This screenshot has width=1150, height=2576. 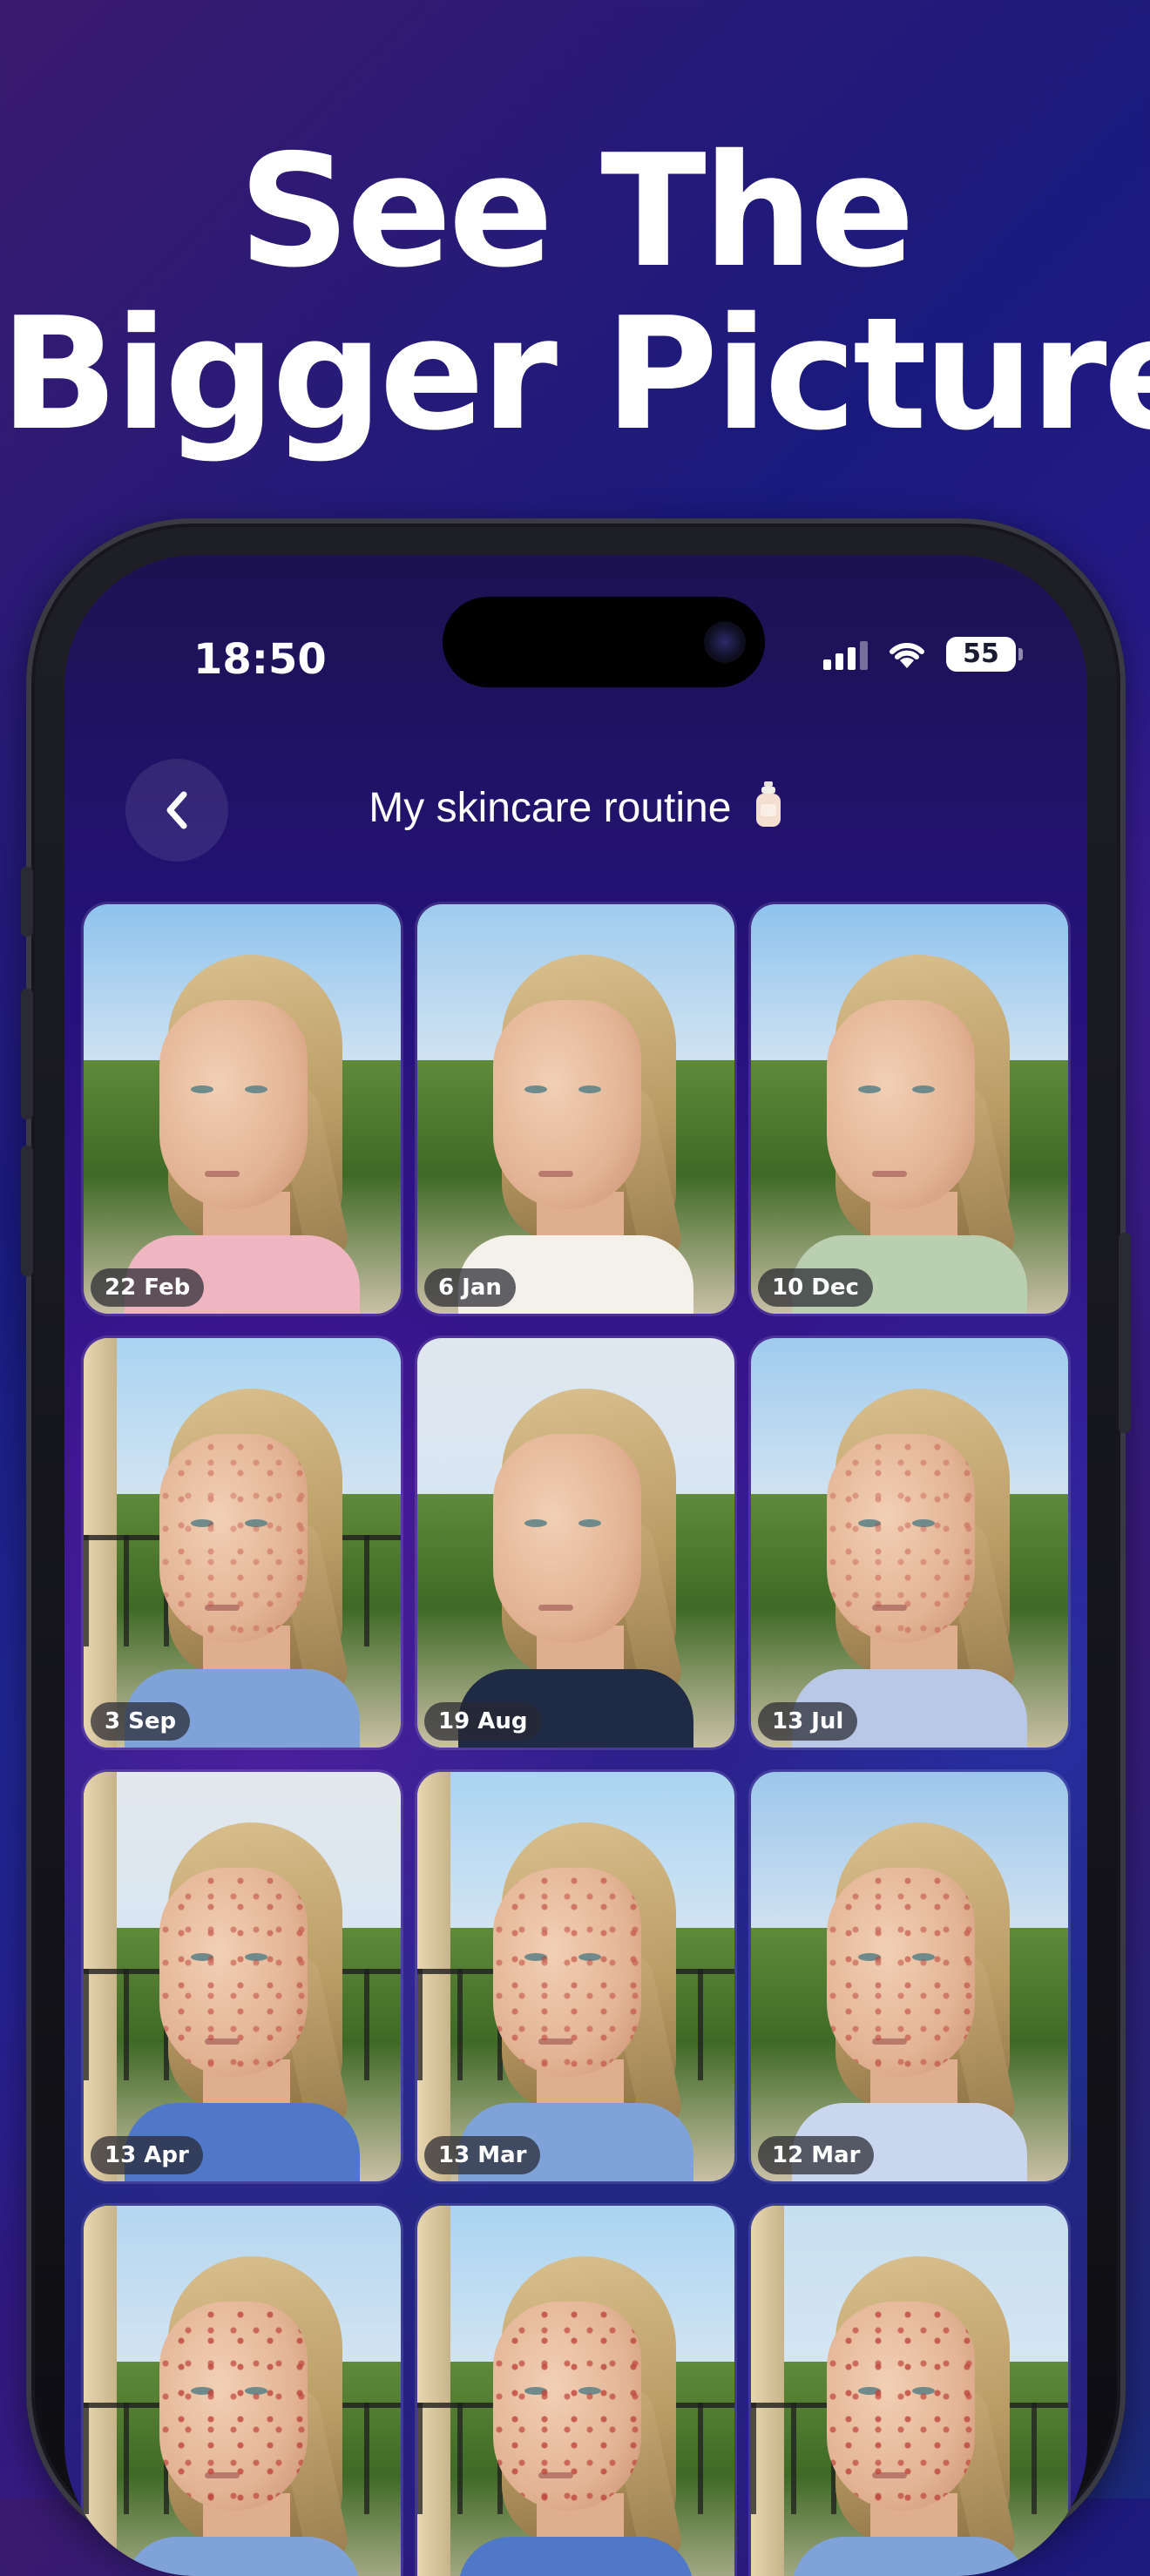 I want to click on photo-card: 12 Mar, so click(x=910, y=1976).